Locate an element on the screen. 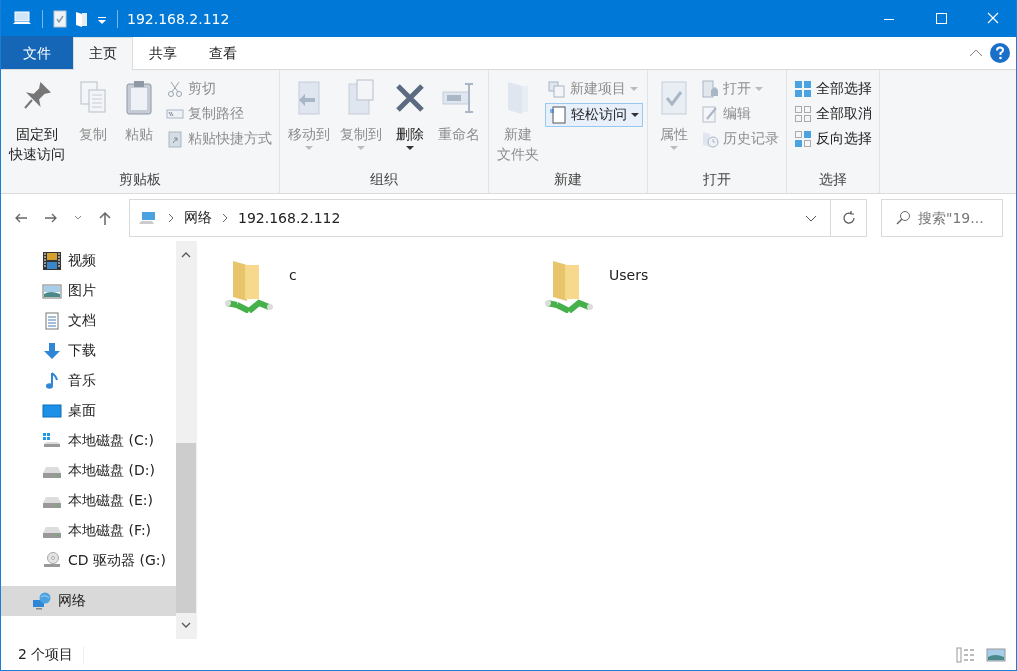 The width and height of the screenshot is (1017, 671). scrollbar-thumb is located at coordinates (186, 528).